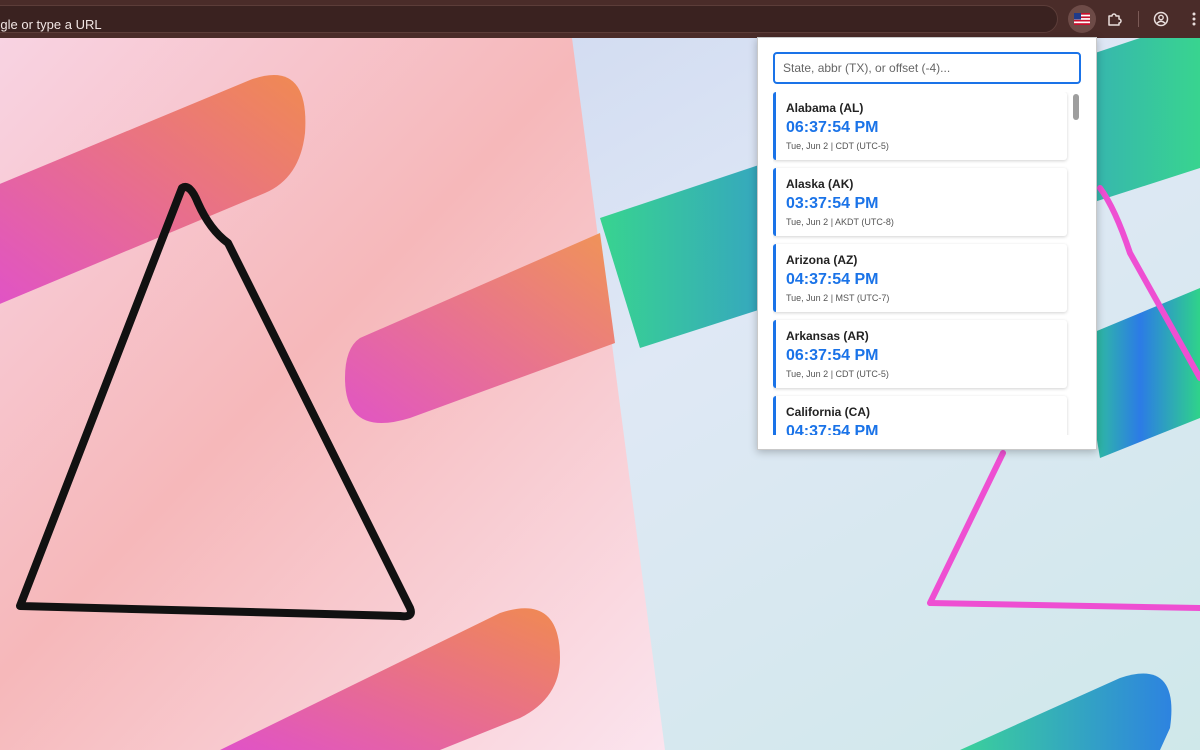 This screenshot has width=1200, height=750. Describe the element at coordinates (1076, 107) in the screenshot. I see `list-scrollbar-thumb` at that location.